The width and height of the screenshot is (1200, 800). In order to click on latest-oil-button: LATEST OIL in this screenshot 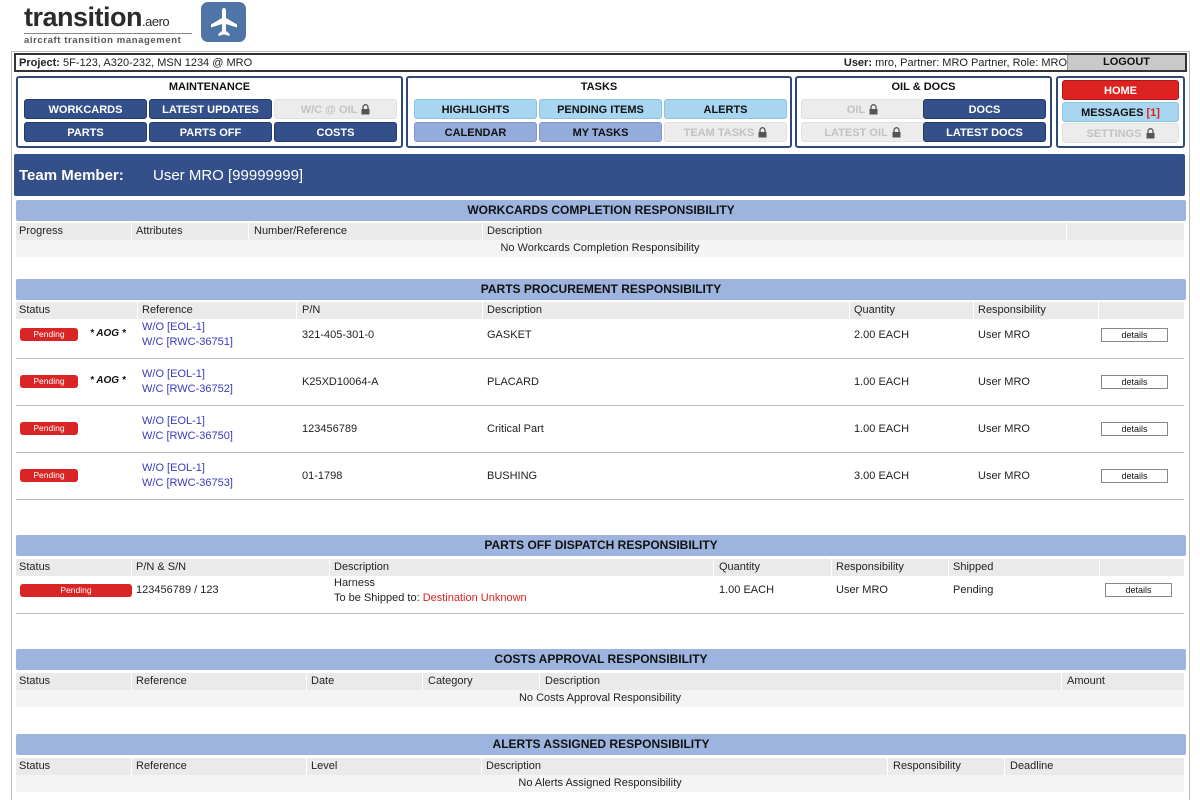, I will do `click(862, 132)`.